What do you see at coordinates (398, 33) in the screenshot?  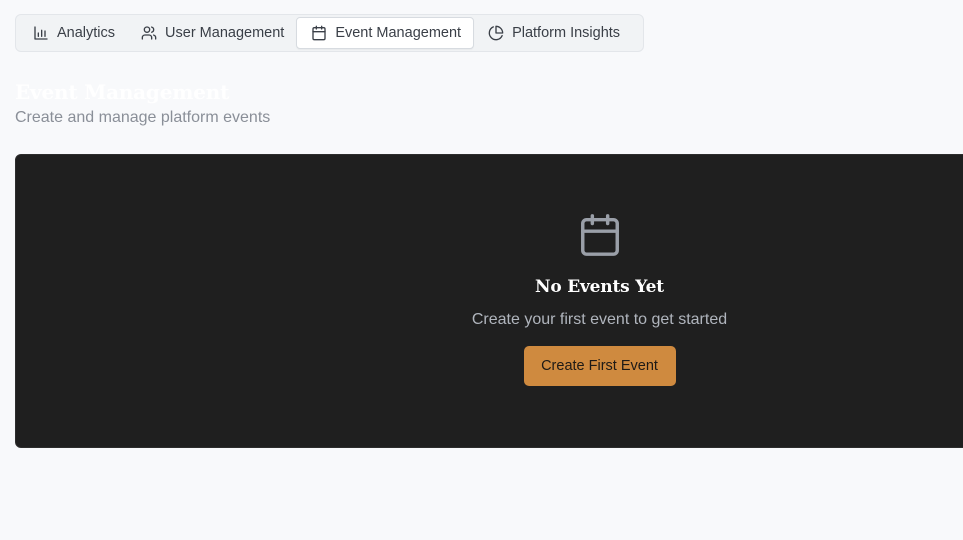 I see `tab-event-management-label: Event Management` at bounding box center [398, 33].